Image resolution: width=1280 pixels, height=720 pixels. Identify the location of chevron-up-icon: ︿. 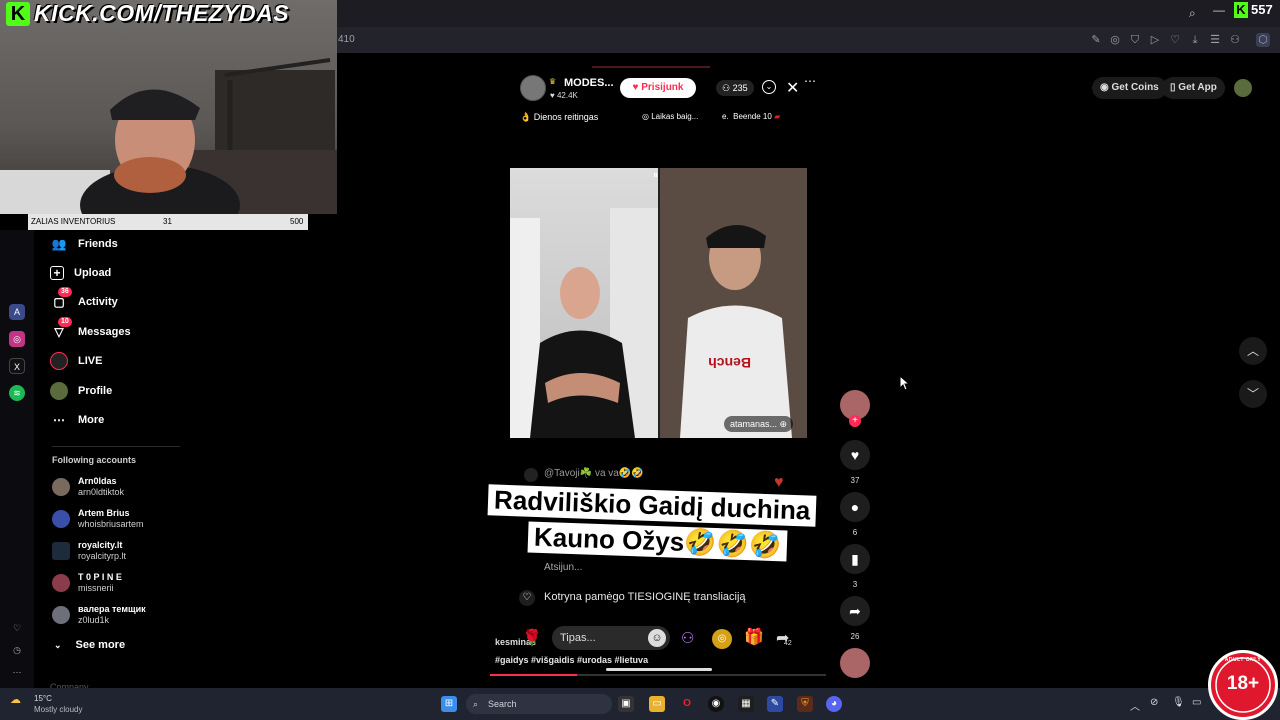
(1252, 351).